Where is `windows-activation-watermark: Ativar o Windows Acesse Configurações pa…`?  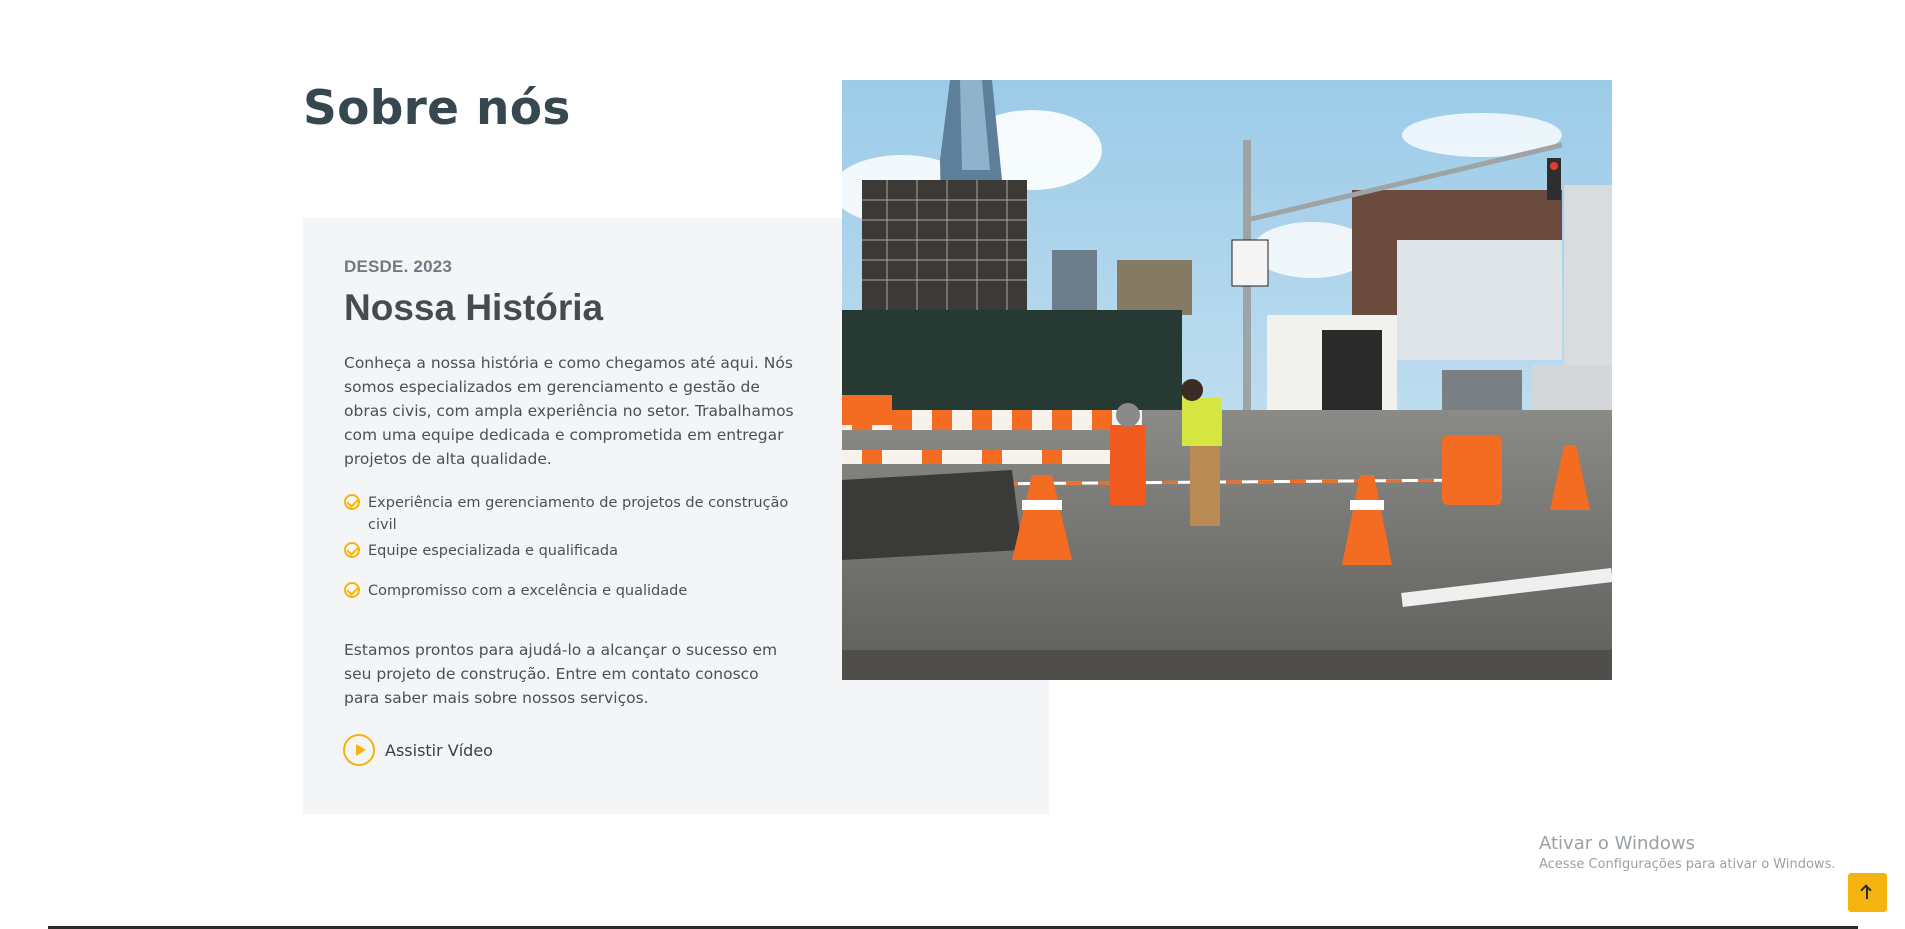
windows-activation-watermark: Ativar o Windows Acesse Configurações pa… is located at coordinates (1687, 853).